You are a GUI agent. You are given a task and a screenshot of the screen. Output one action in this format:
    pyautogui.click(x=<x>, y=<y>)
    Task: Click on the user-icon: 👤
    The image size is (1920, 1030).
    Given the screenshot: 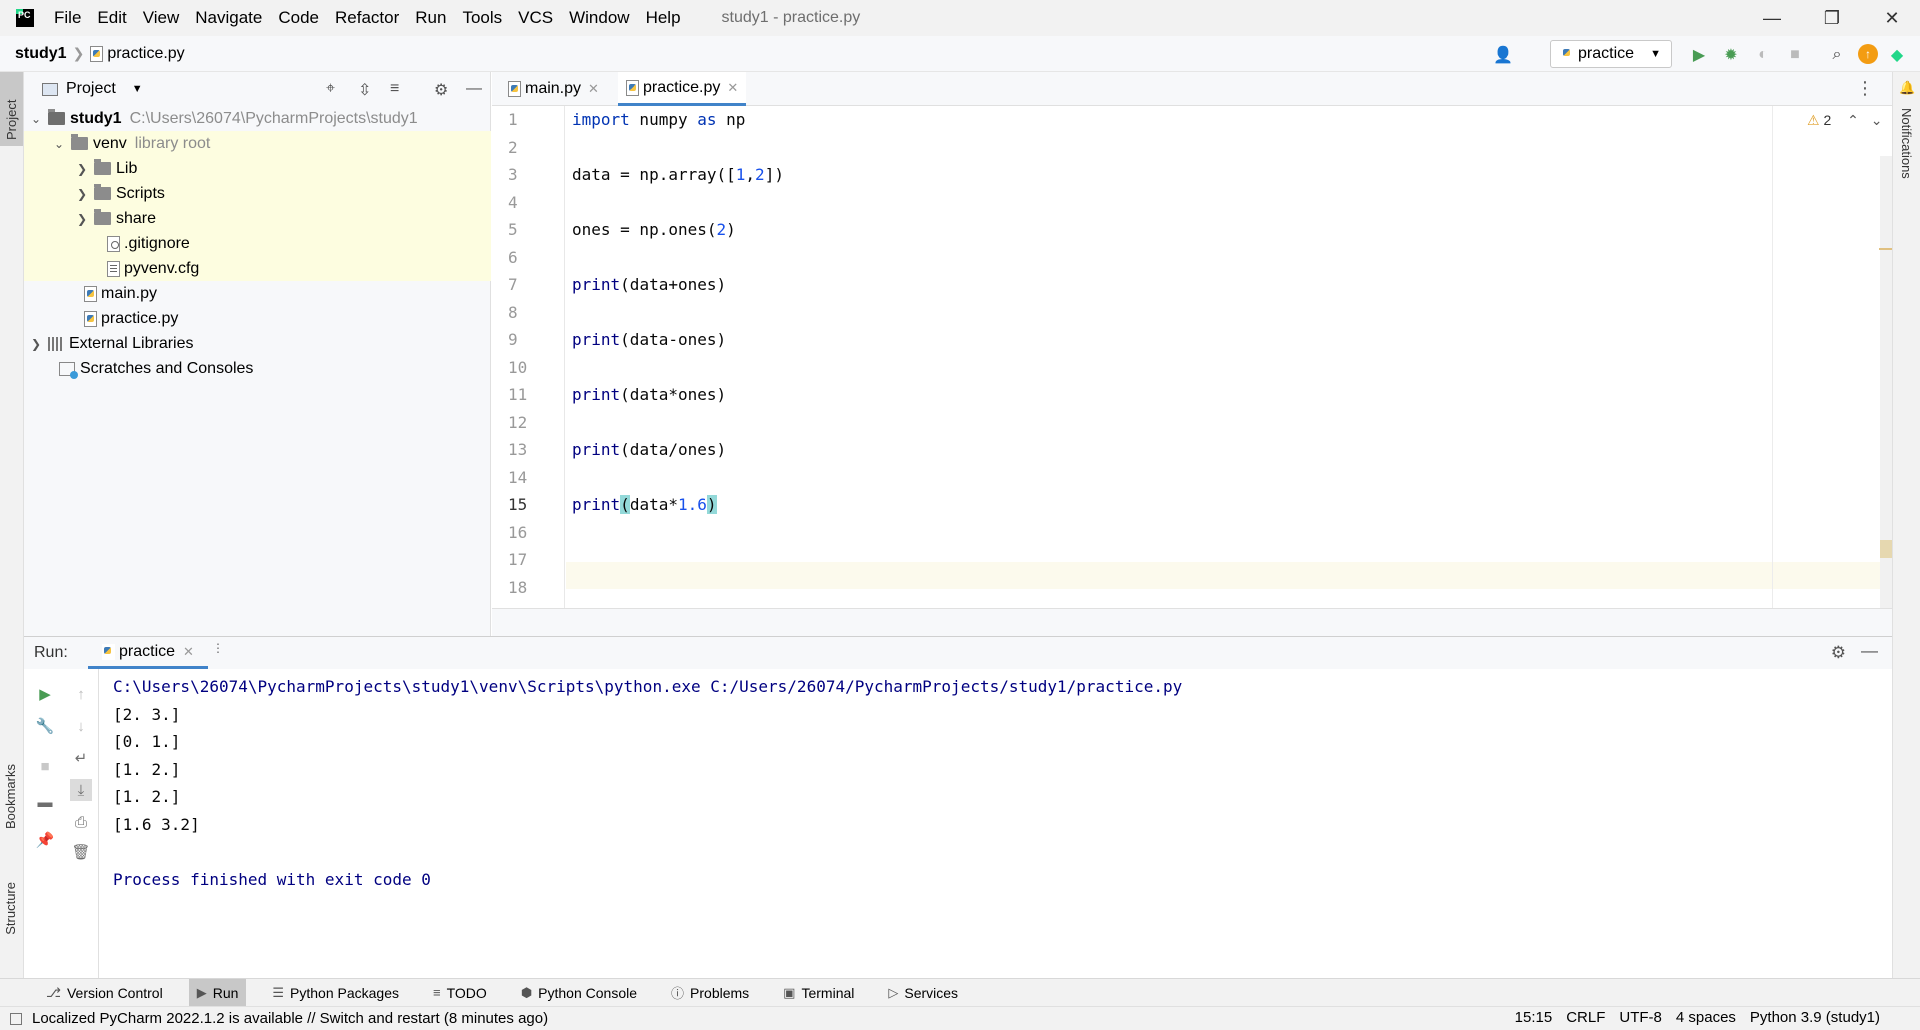 What is the action you would take?
    pyautogui.click(x=1503, y=55)
    